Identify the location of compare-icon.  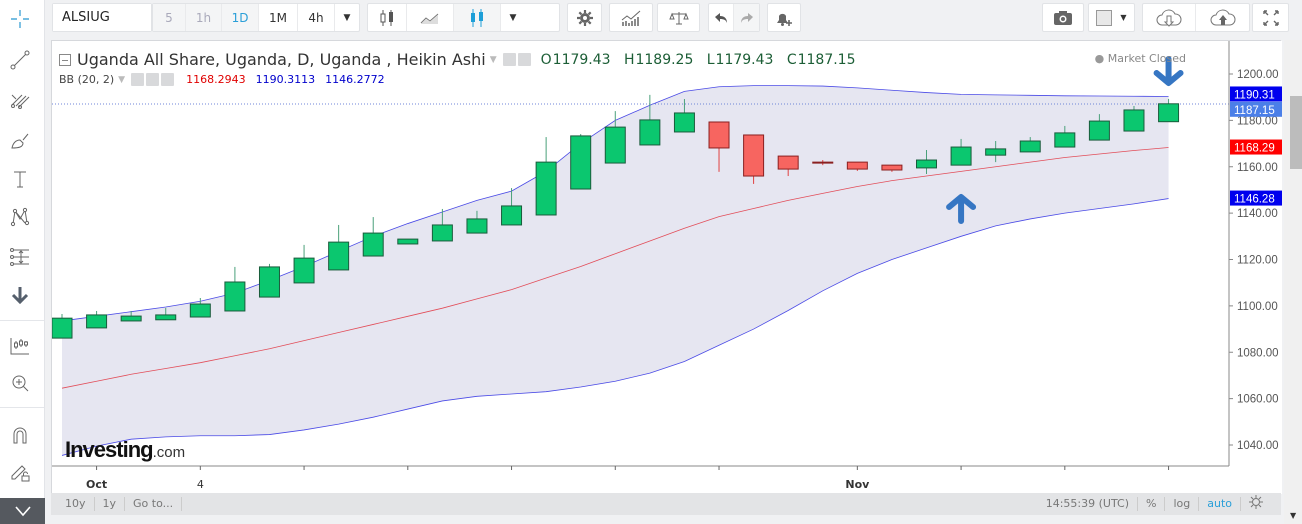
(678, 17).